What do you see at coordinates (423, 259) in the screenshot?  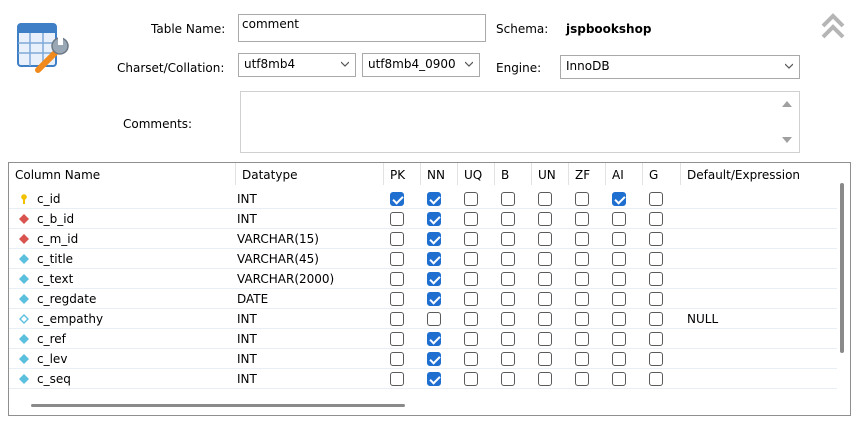 I see `table-row: c_title VARCHAR(45)` at bounding box center [423, 259].